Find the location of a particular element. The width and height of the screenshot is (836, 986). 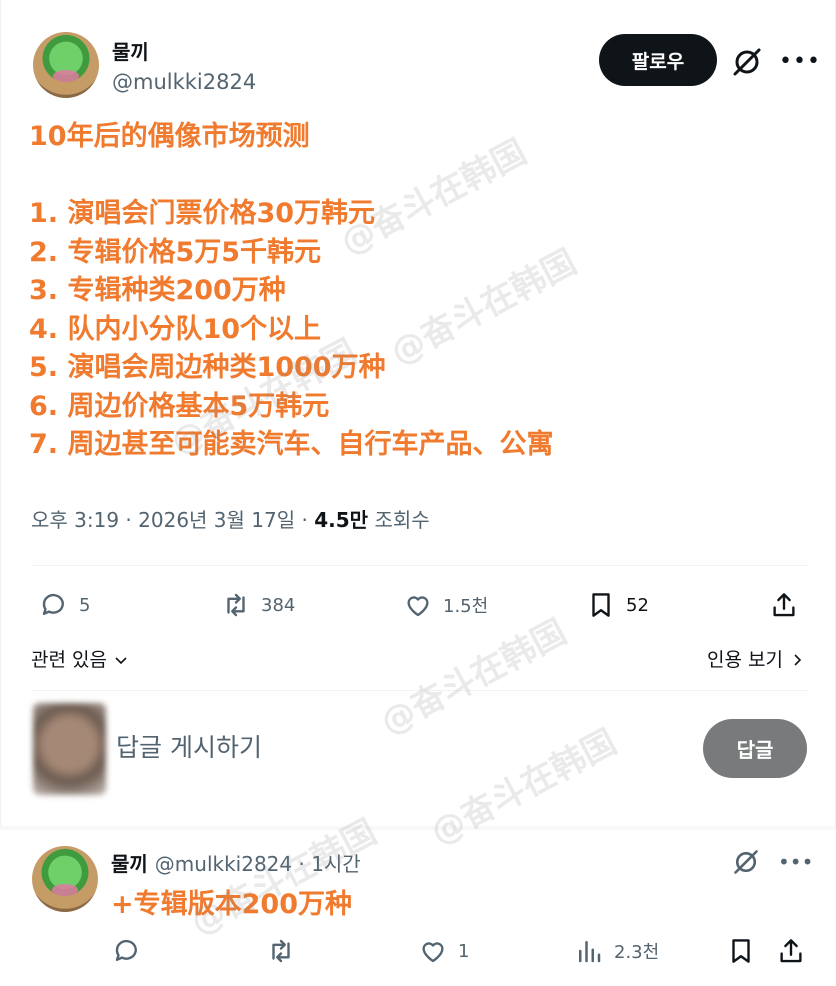

post-item: 2. 专辑价格5万5千韩元 is located at coordinates (175, 252).